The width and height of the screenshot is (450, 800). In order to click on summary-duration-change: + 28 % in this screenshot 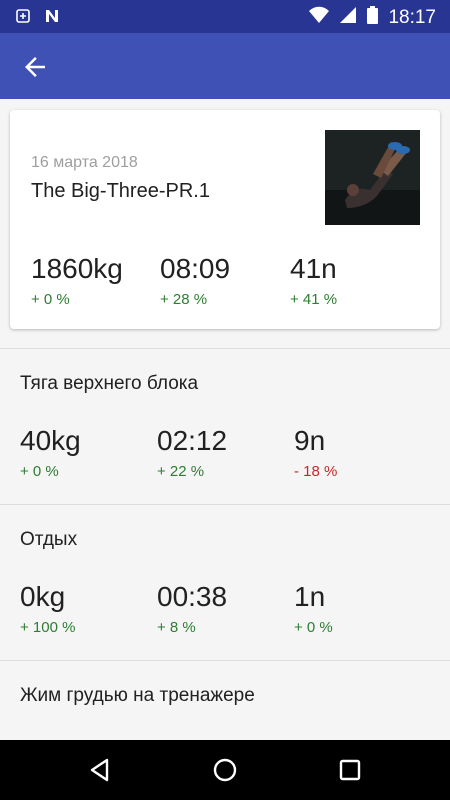, I will do `click(184, 299)`.